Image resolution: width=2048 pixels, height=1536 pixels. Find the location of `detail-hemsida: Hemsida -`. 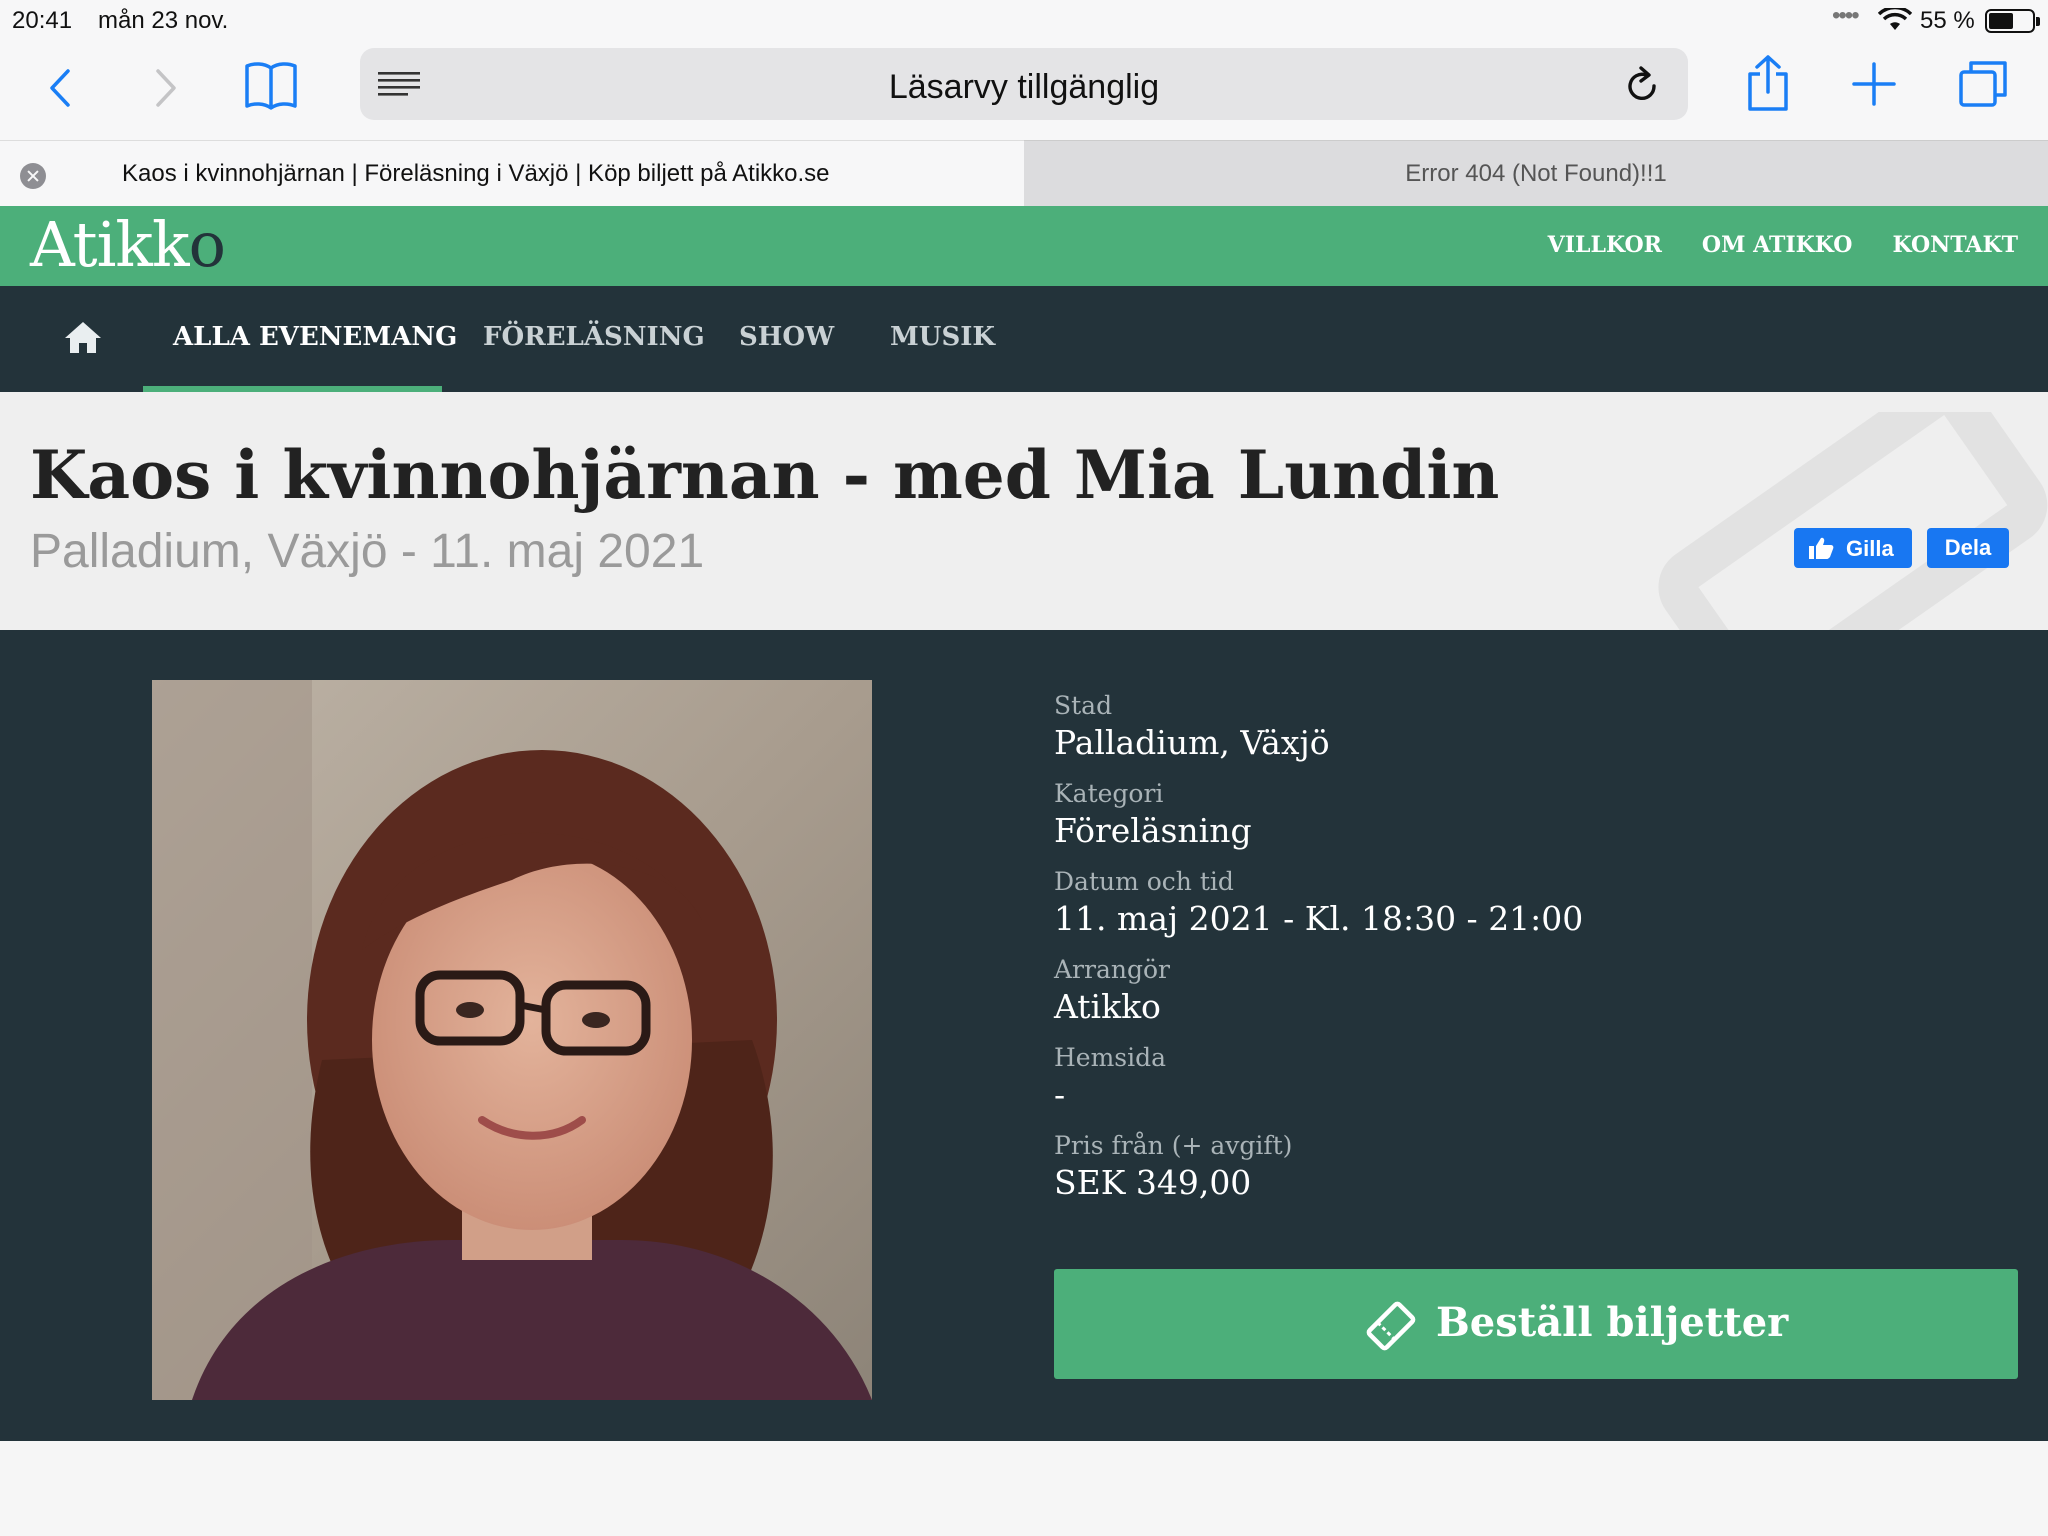

detail-hemsida: Hemsida - is located at coordinates (1534, 1079).